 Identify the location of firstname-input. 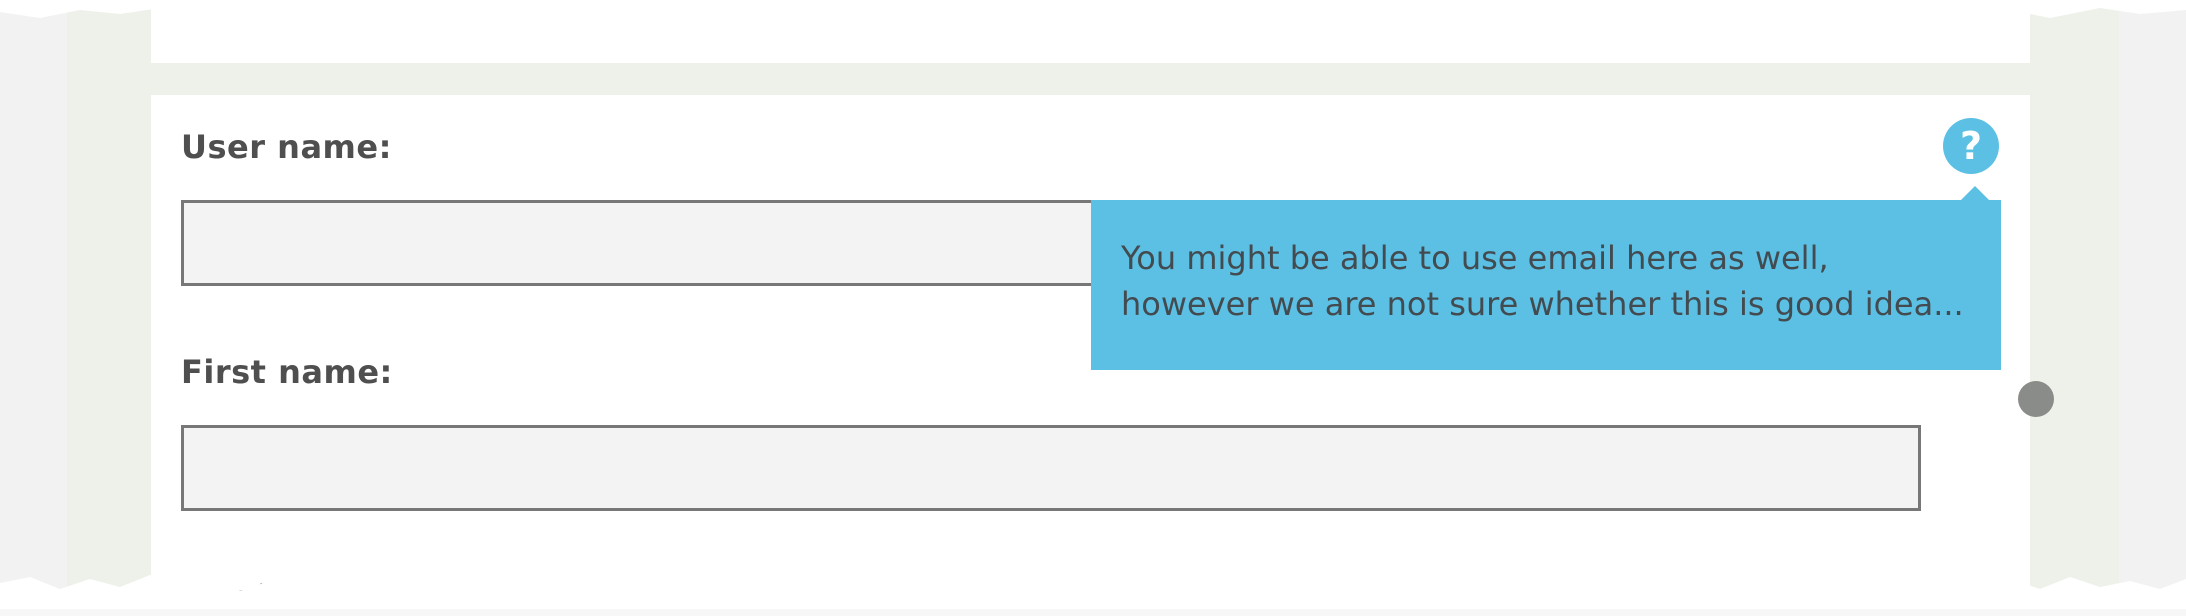
(1051, 468).